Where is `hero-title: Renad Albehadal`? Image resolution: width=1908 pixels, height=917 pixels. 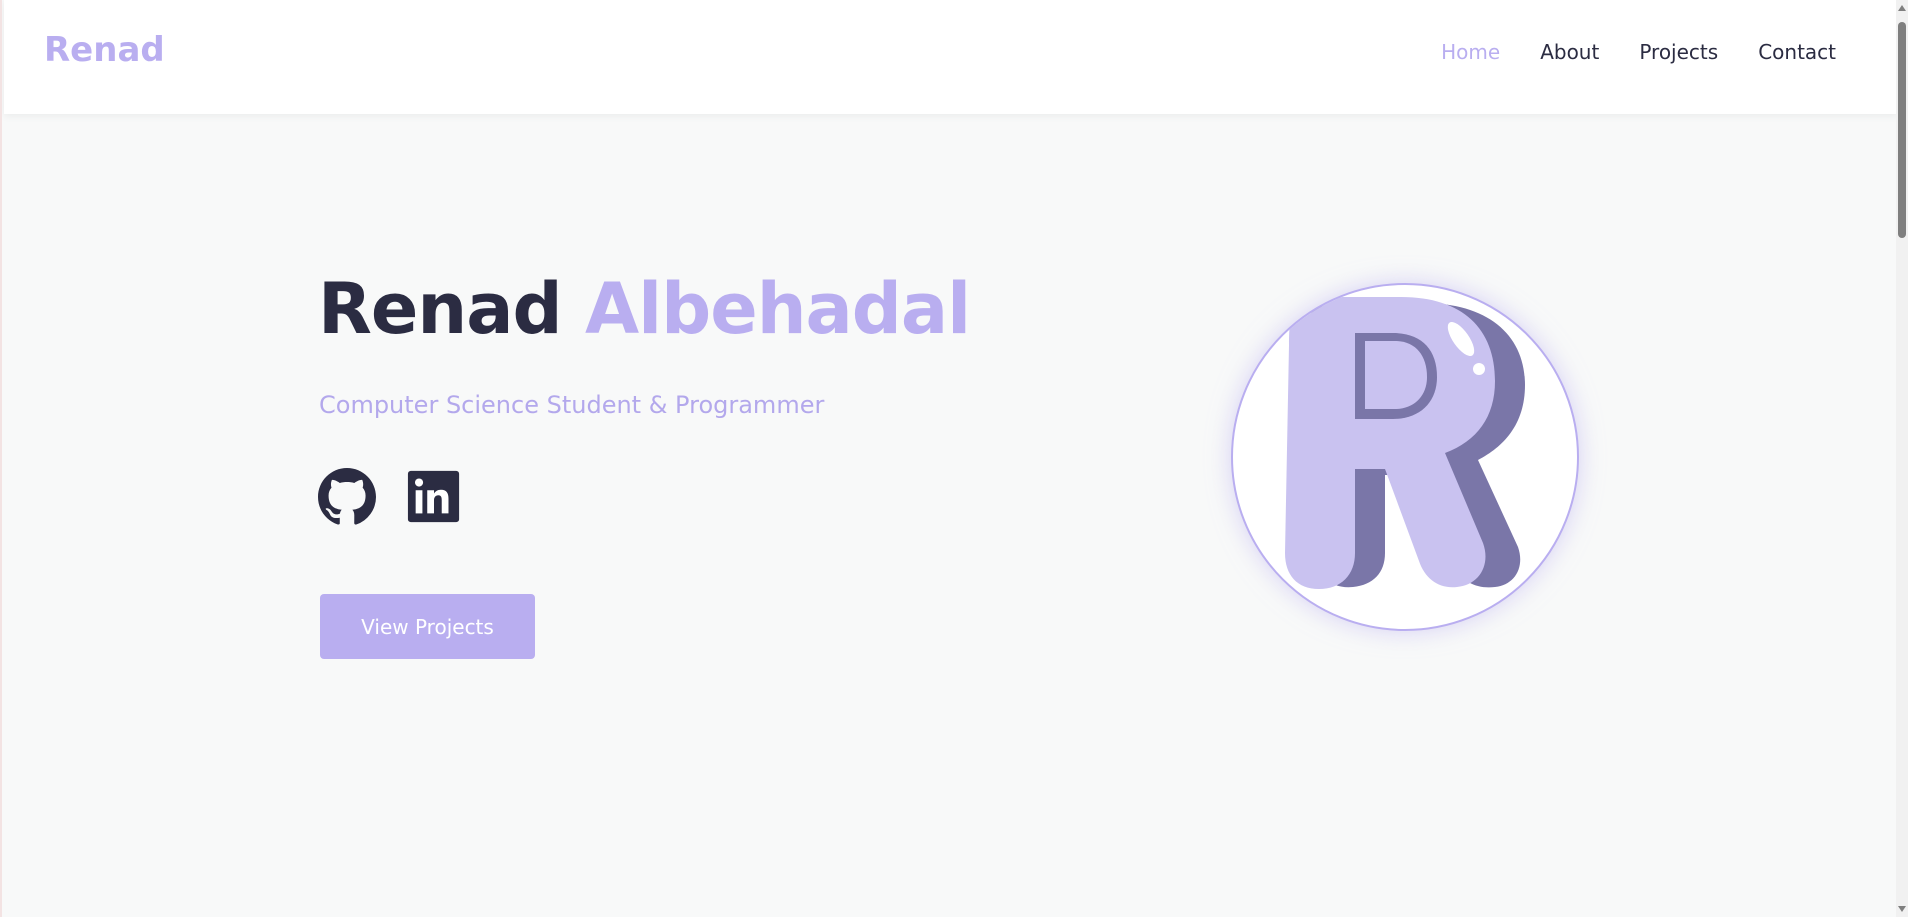
hero-title: Renad Albehadal is located at coordinates (644, 309).